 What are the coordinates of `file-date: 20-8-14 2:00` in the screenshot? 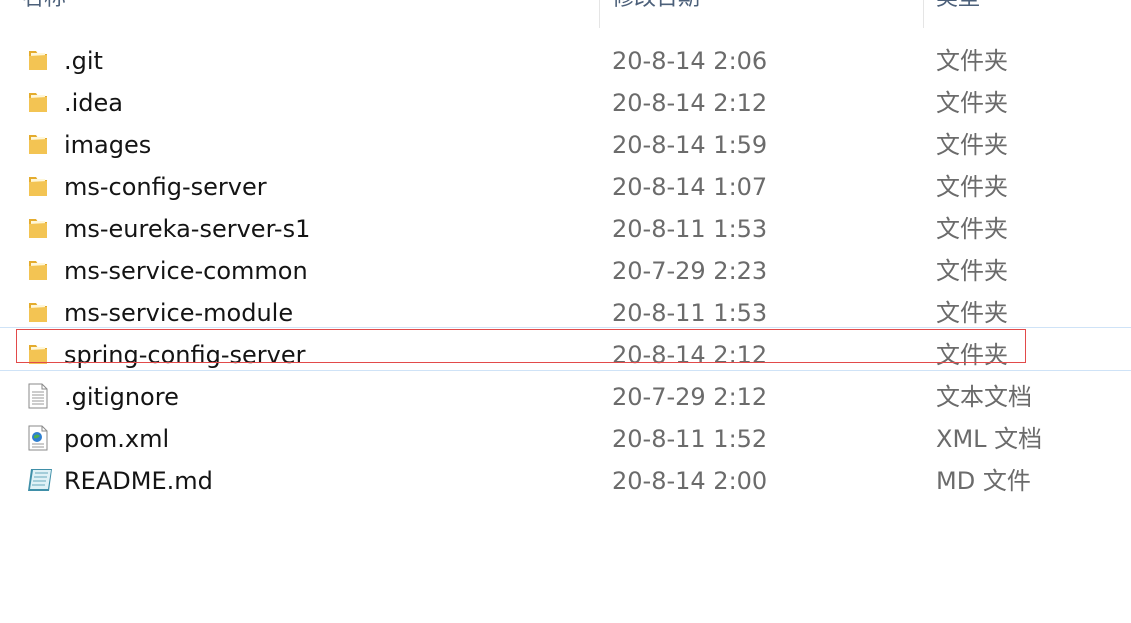 It's located at (690, 481).